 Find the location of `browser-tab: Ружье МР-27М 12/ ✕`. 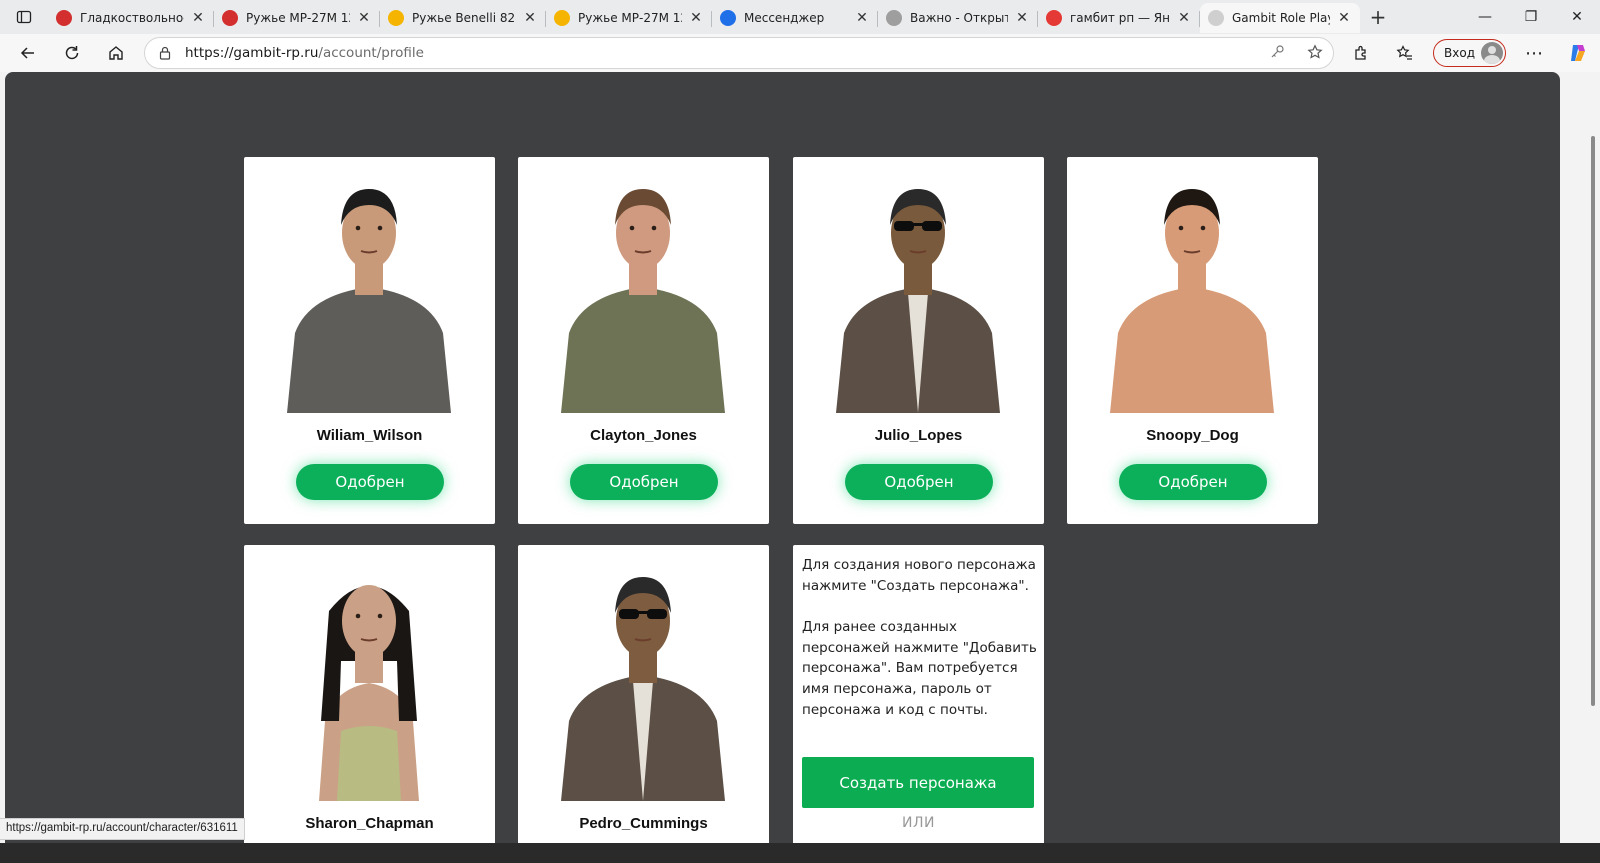

browser-tab: Ружье МР-27М 12/ ✕ is located at coordinates (629, 18).